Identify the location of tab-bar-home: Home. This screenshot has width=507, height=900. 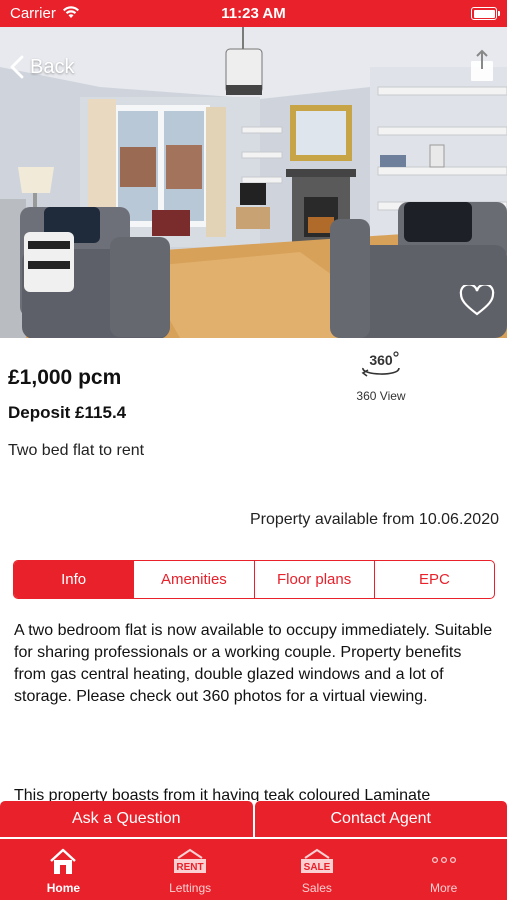
(63, 869).